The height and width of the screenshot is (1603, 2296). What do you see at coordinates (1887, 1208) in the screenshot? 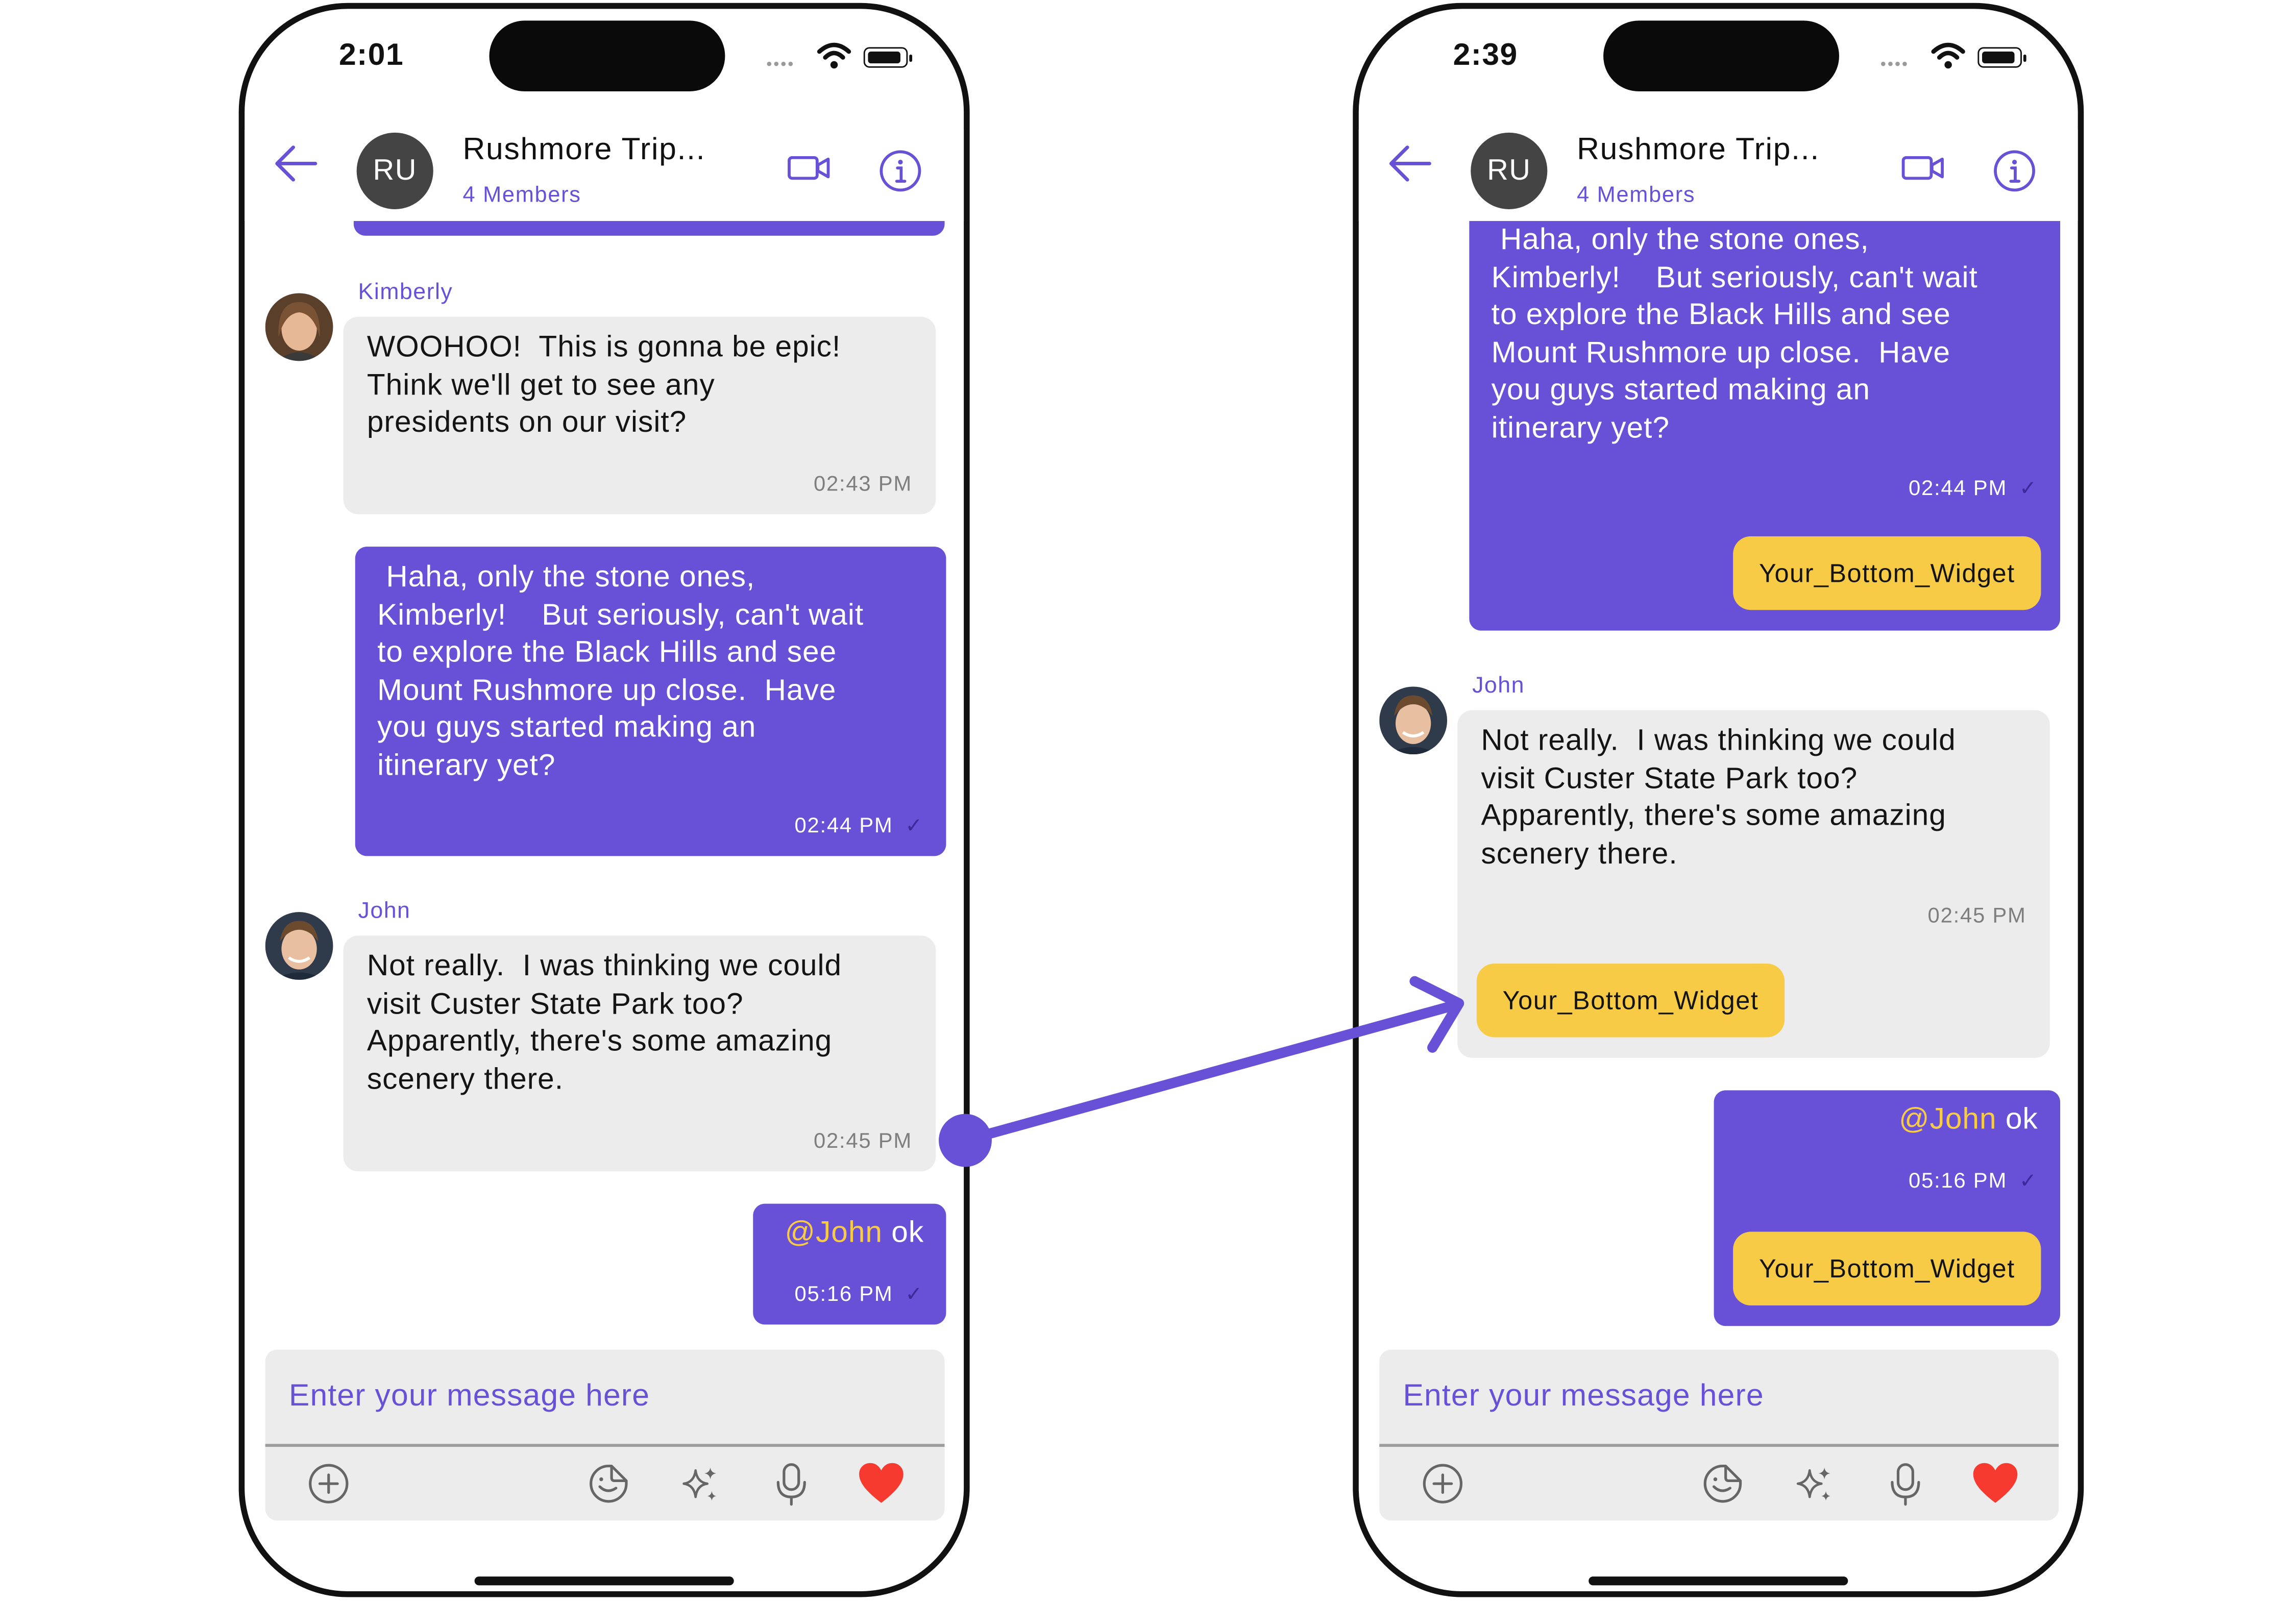
I see `message-bubble-mine-short: @John ok 05:16 PM ✓ Your_Bottom_Widget` at bounding box center [1887, 1208].